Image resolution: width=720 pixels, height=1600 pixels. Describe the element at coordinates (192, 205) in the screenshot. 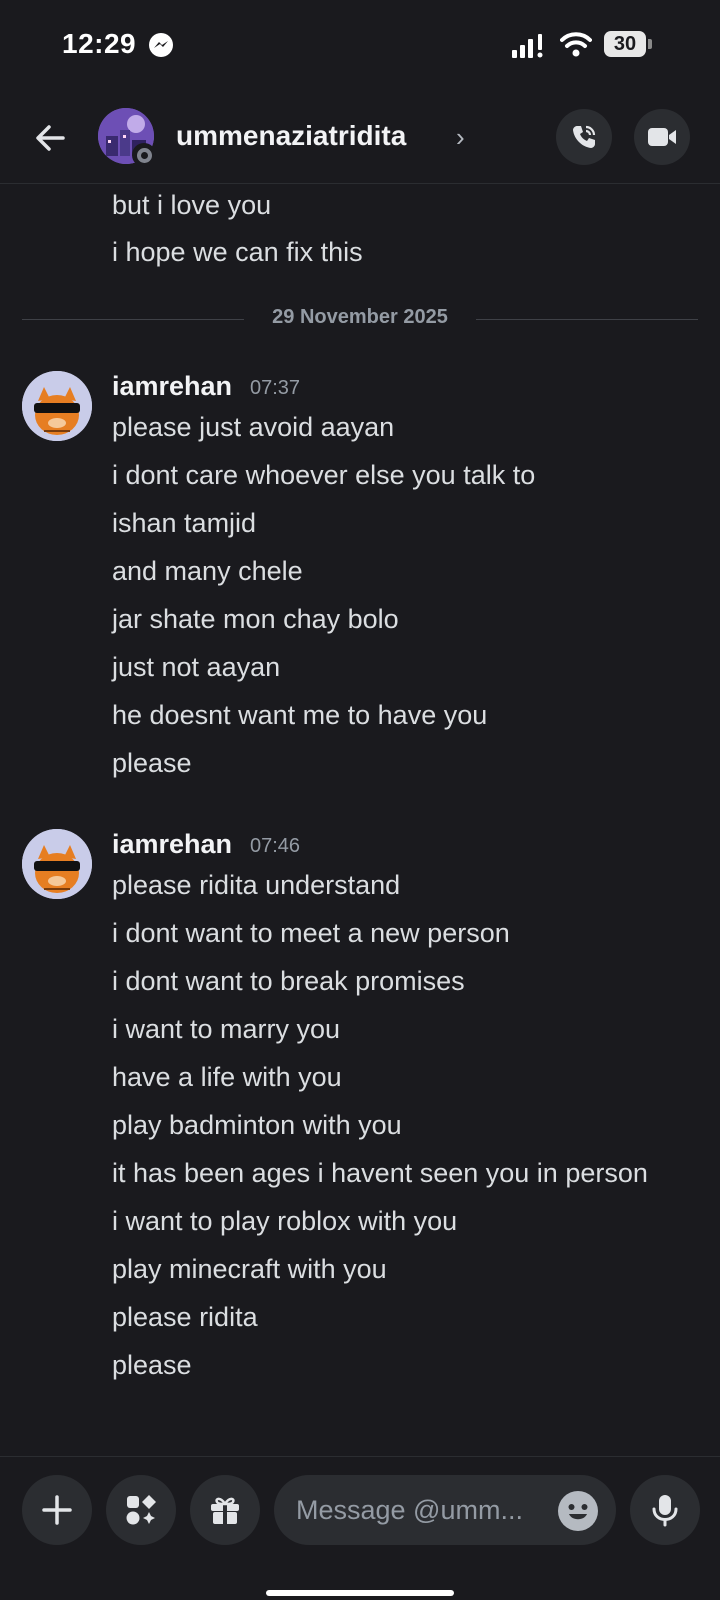

I see `message-line: but i love you` at that location.